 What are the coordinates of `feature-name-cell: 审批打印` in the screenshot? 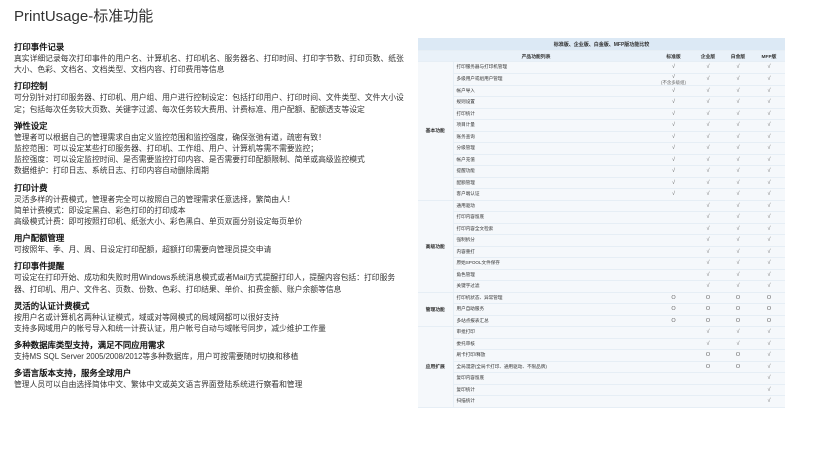 It's located at (553, 332).